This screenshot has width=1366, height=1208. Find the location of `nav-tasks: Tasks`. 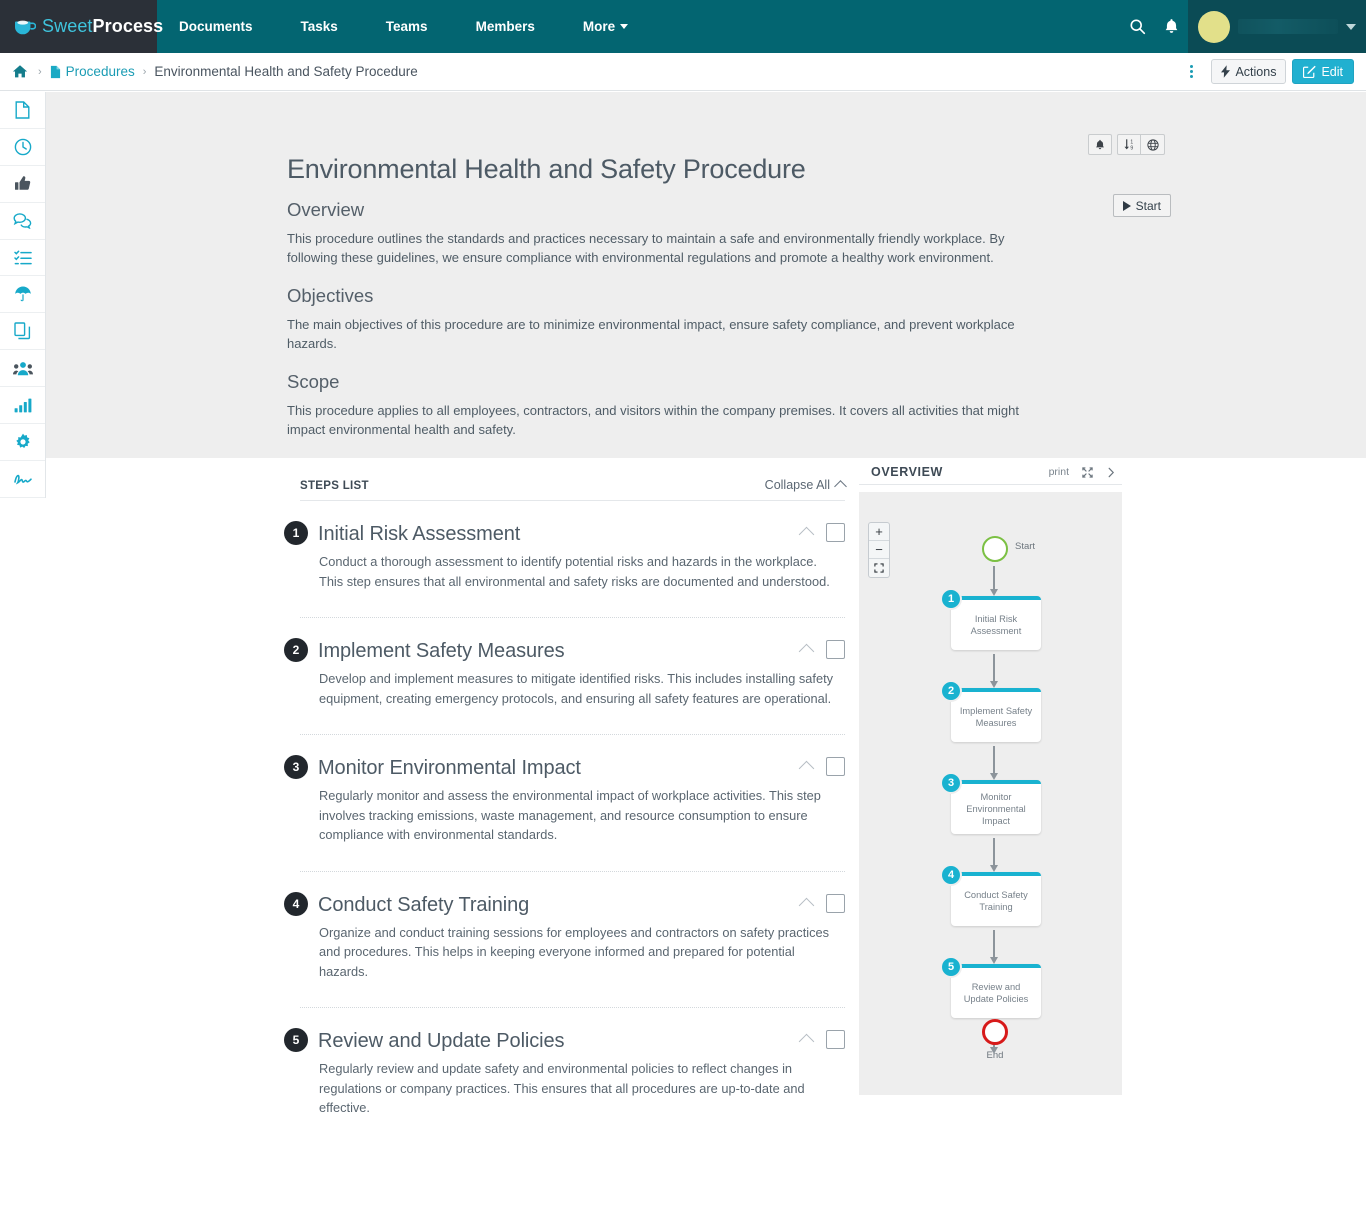

nav-tasks: Tasks is located at coordinates (319, 26).